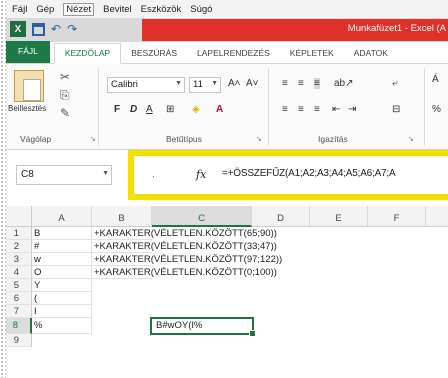 The width and height of the screenshot is (448, 378). I want to click on row-header-2: 2, so click(19, 246).